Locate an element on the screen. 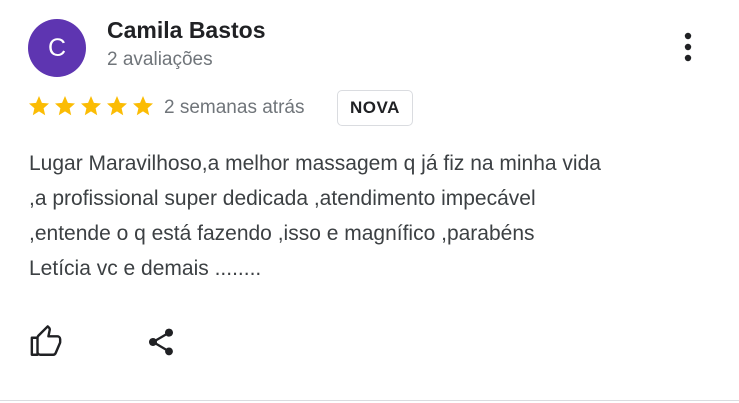 This screenshot has height=403, width=739. avatar: C is located at coordinates (57, 48).